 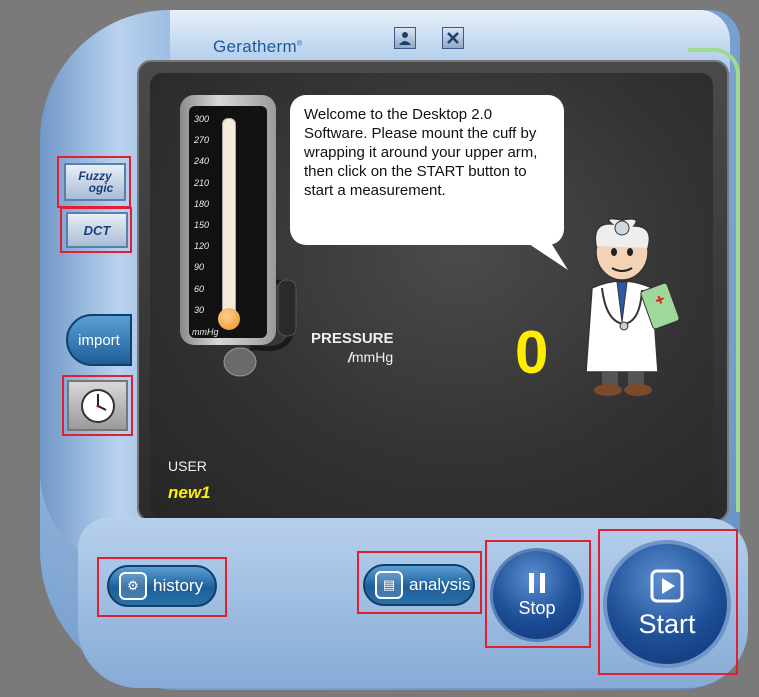 I want to click on clock-icon, so click(x=97, y=405).